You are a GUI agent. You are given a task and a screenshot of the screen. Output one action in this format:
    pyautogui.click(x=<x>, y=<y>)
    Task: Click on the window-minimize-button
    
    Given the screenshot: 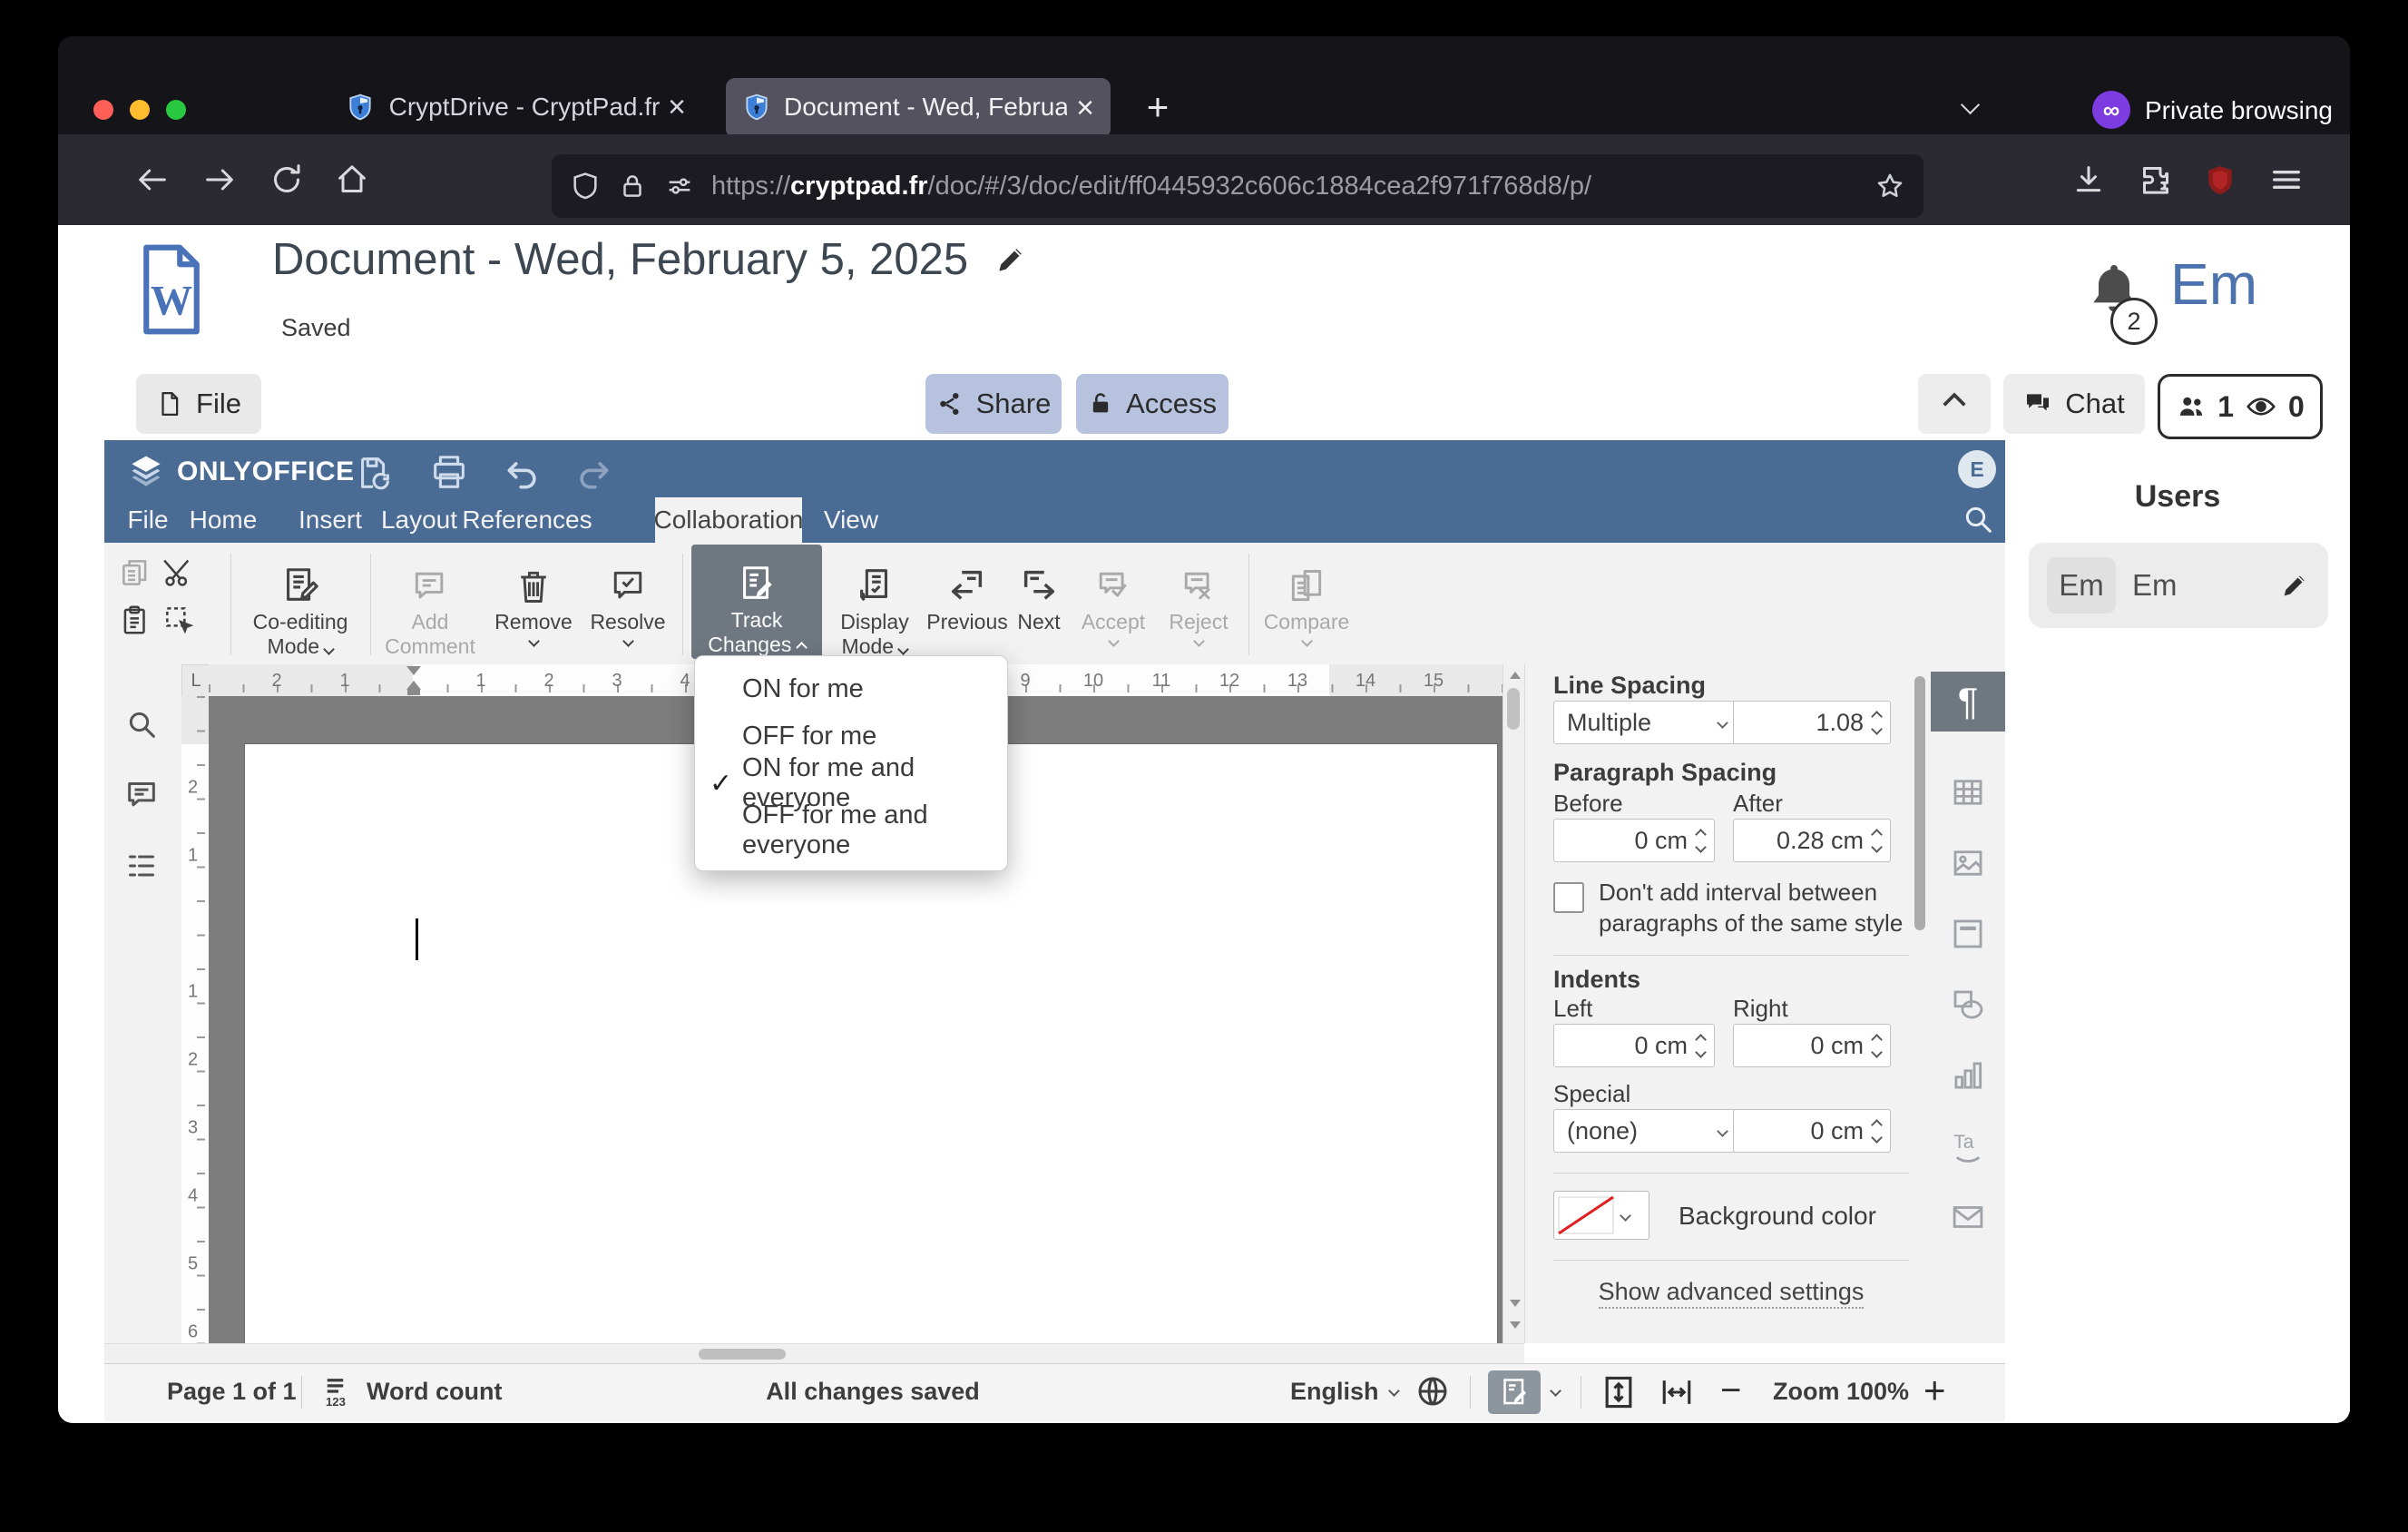 What is the action you would take?
    pyautogui.click(x=140, y=110)
    